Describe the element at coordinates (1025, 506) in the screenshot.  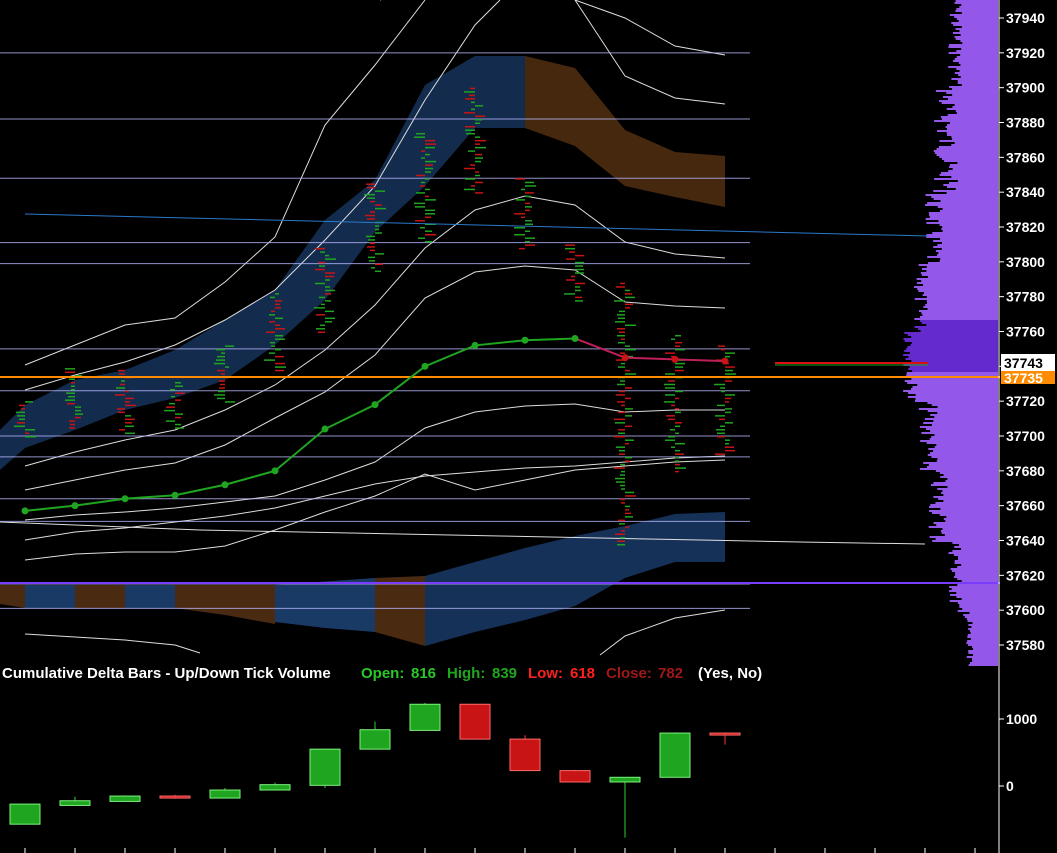
I see `price-axis-label: 37660` at that location.